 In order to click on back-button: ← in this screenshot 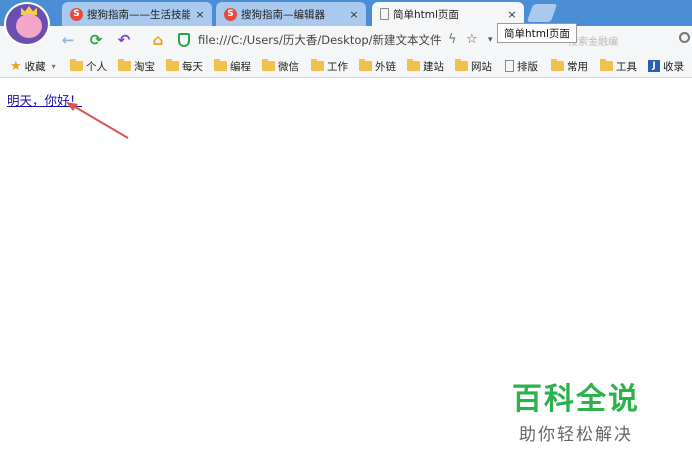, I will do `click(68, 40)`.